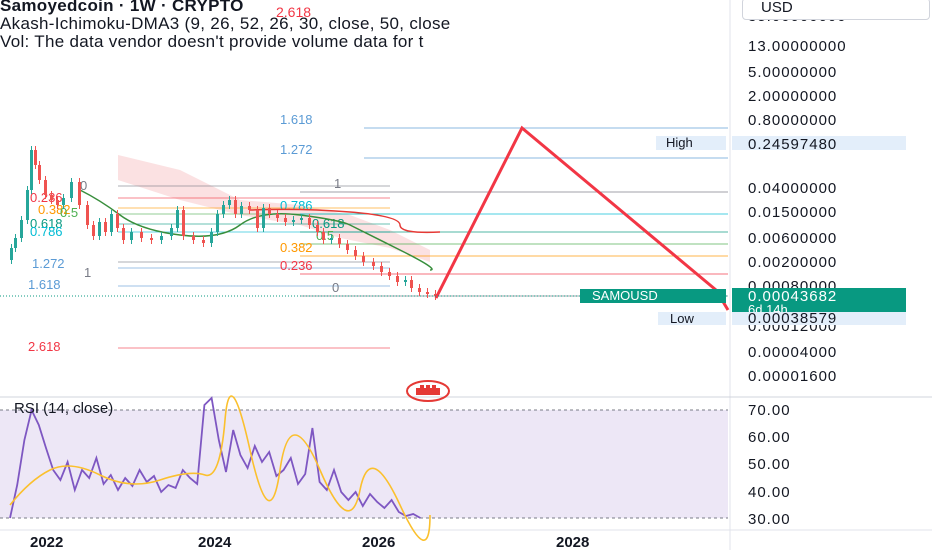  Describe the element at coordinates (64, 408) in the screenshot. I see `rsi-title: RSI (14, close)` at that location.